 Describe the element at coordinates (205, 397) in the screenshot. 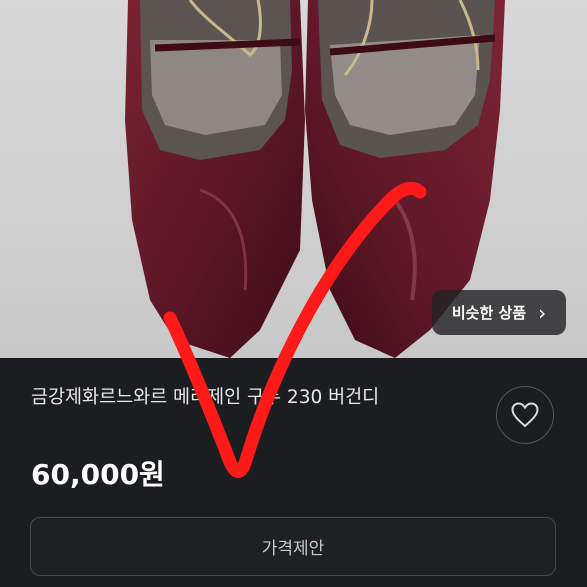

I see `product-title: 금강제화르느와르 메리제인 구두 230 버건디` at that location.